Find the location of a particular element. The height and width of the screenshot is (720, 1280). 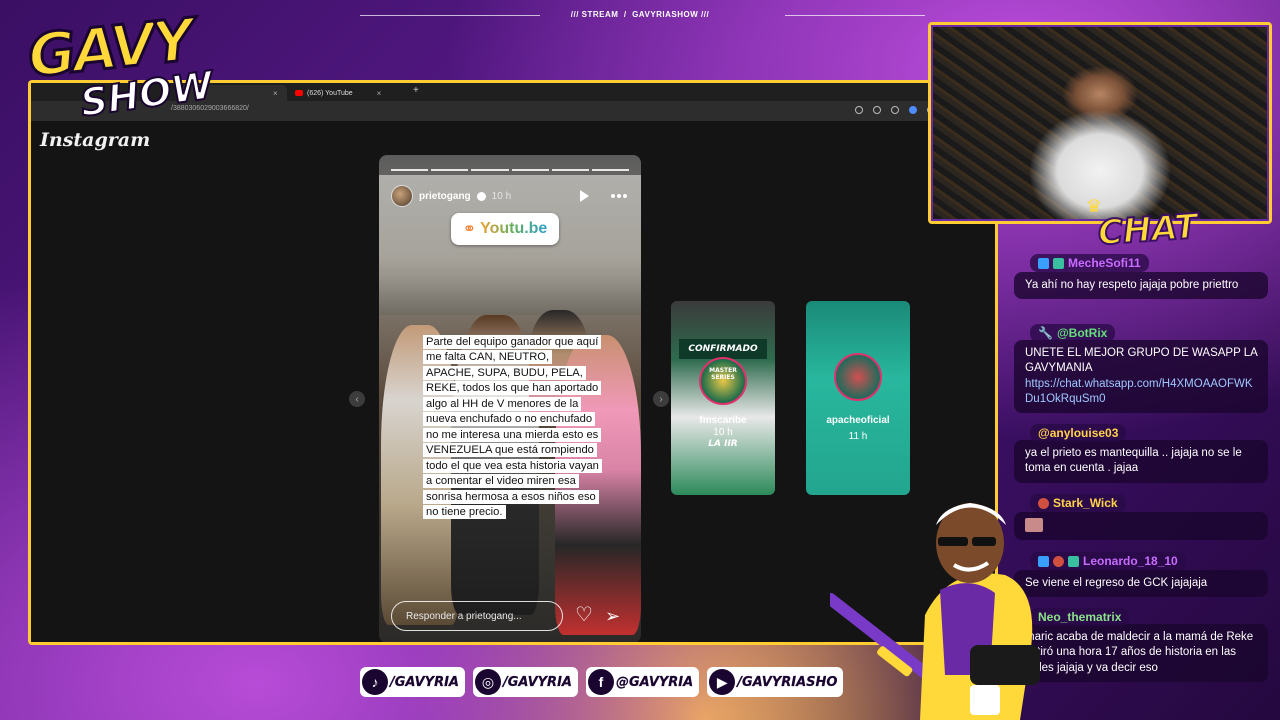

thumb-username: apacheoficial is located at coordinates (858, 420).